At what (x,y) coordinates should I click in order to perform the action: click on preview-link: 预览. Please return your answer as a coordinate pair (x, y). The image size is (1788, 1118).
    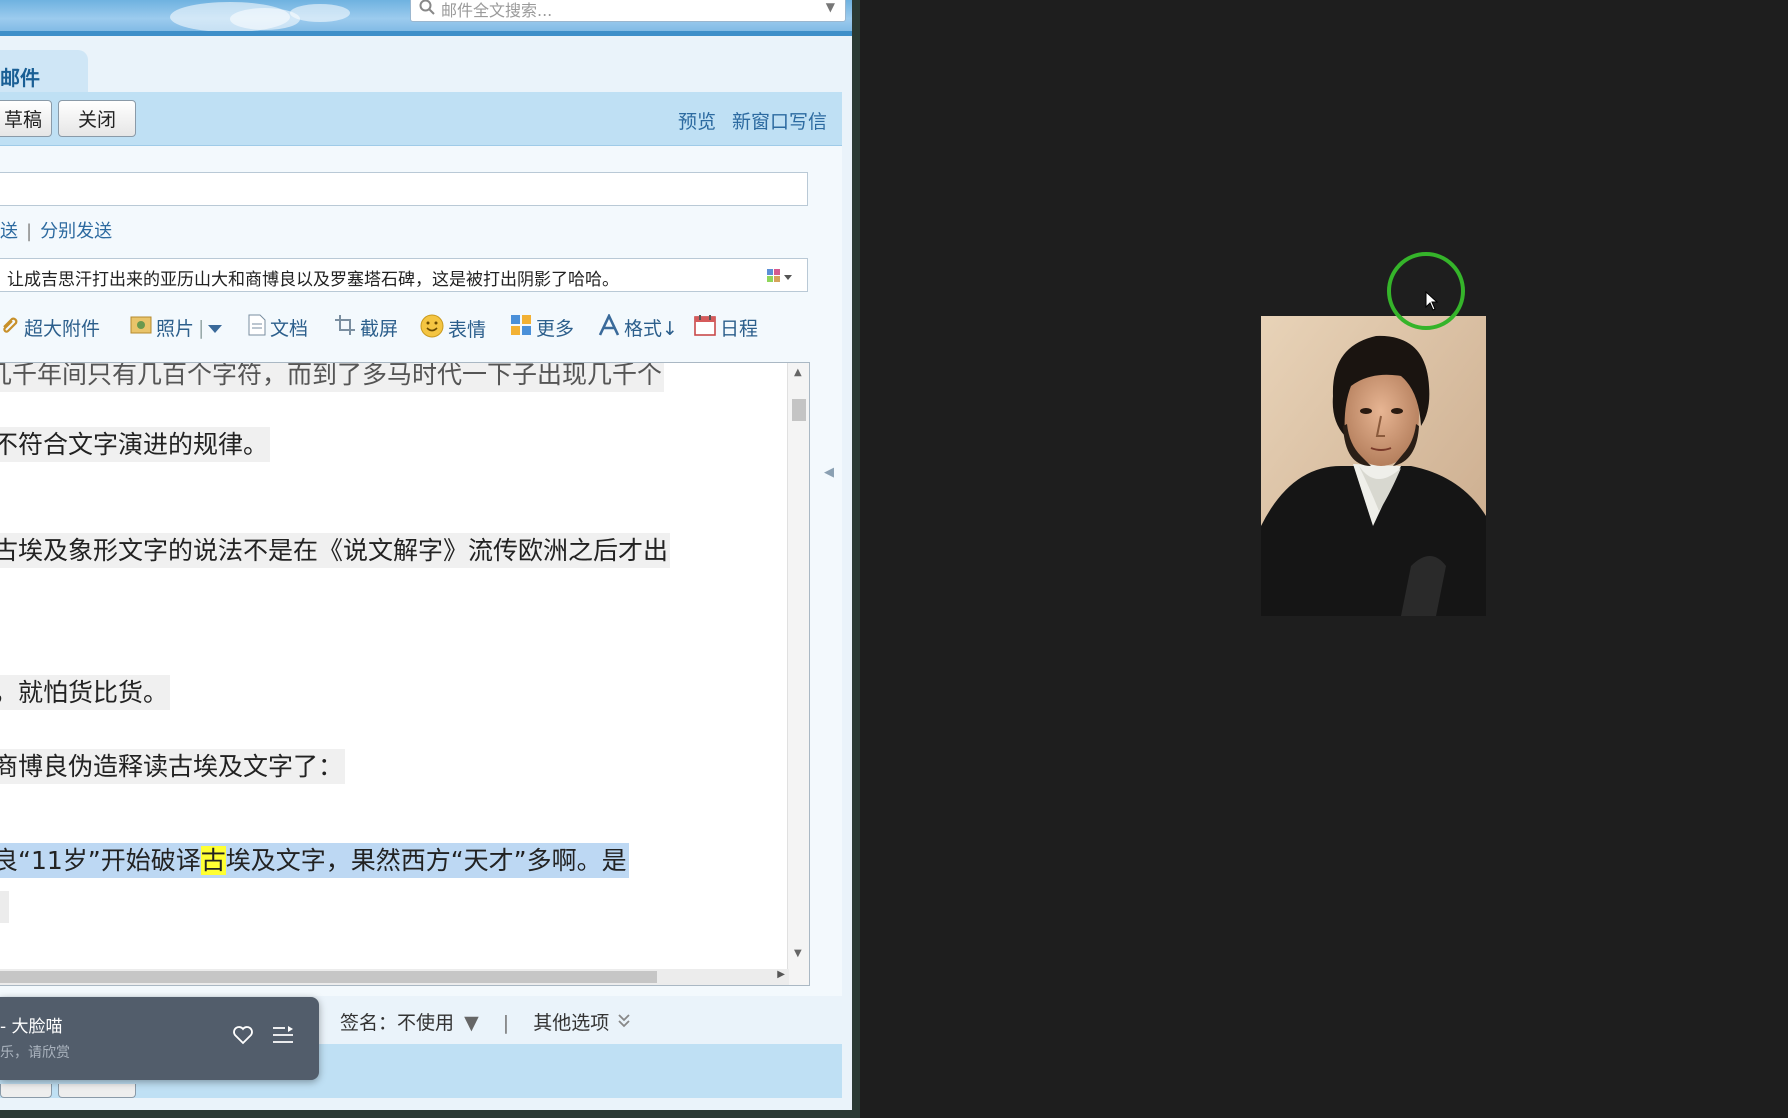
    Looking at the image, I should click on (697, 120).